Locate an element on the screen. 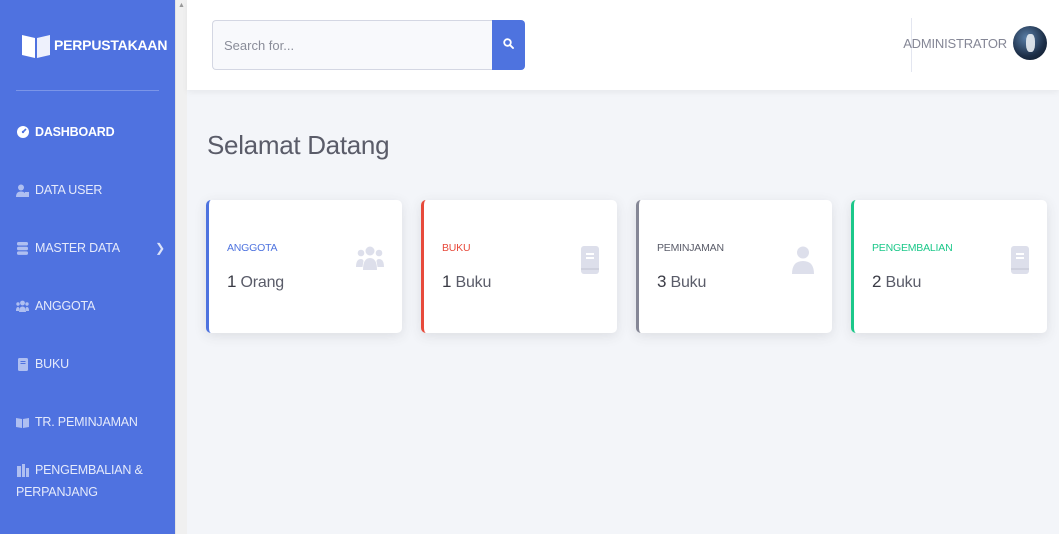 The height and width of the screenshot is (534, 1059). card-label: ANGGOTA is located at coordinates (252, 248).